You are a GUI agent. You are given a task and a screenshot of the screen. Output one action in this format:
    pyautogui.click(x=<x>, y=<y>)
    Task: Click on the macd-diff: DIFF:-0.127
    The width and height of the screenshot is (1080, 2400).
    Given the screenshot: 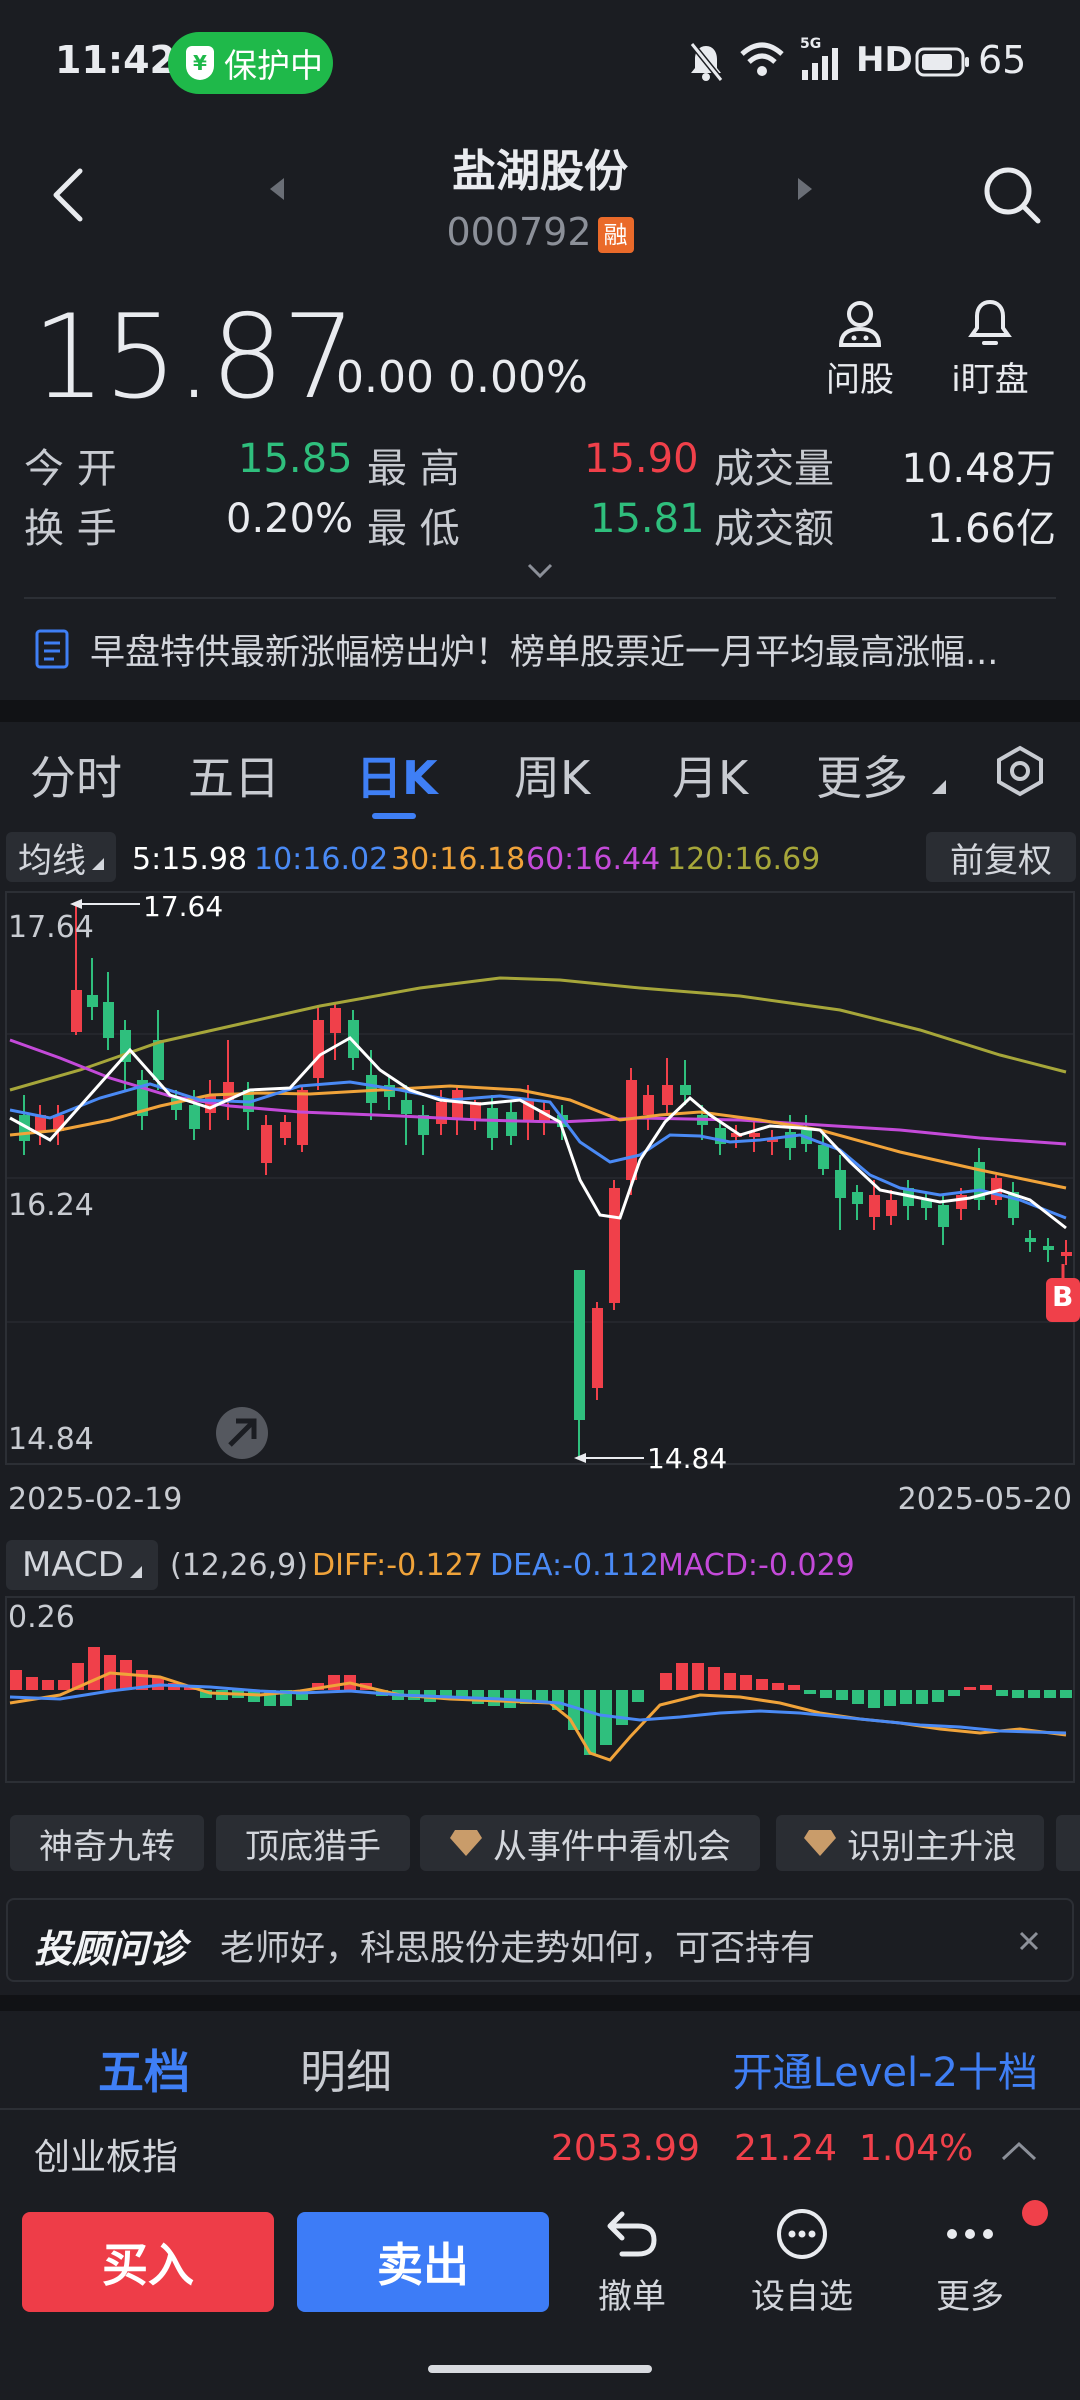 What is the action you would take?
    pyautogui.click(x=397, y=1565)
    